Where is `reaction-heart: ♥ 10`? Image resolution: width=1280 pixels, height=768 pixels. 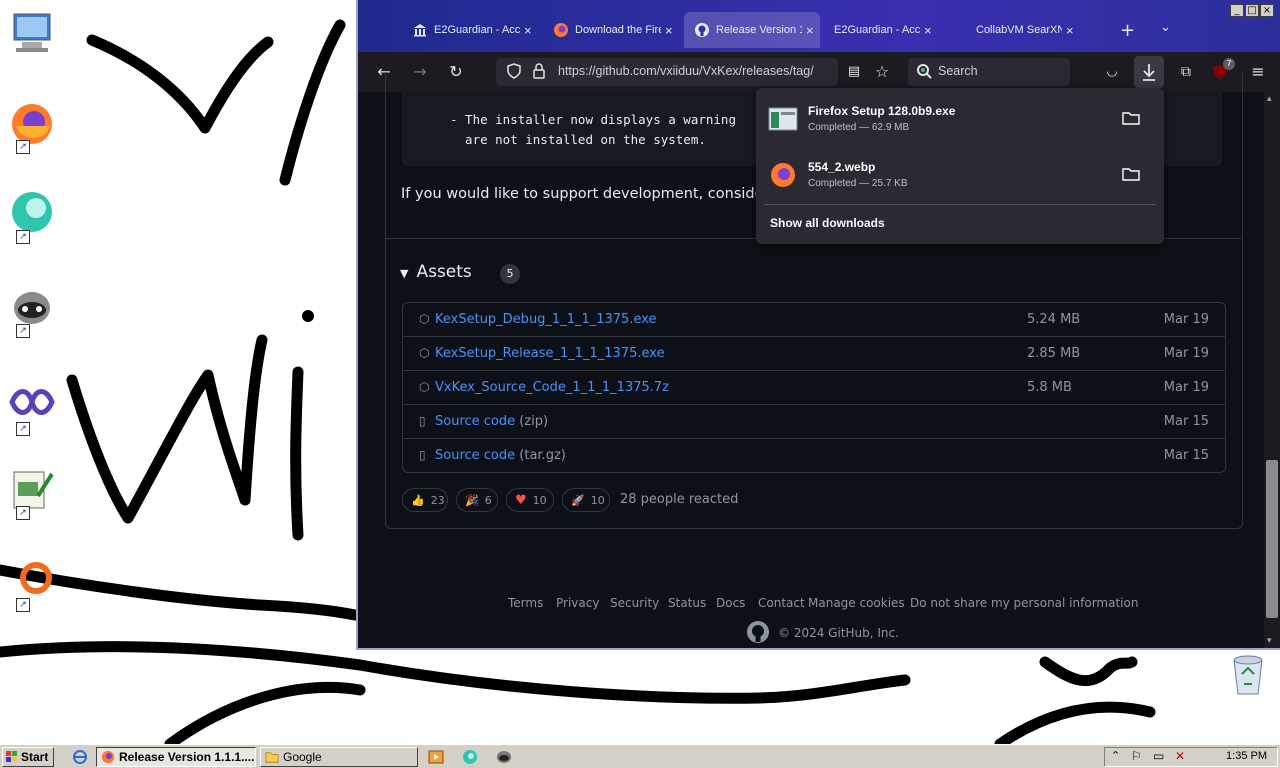 reaction-heart: ♥ 10 is located at coordinates (530, 500).